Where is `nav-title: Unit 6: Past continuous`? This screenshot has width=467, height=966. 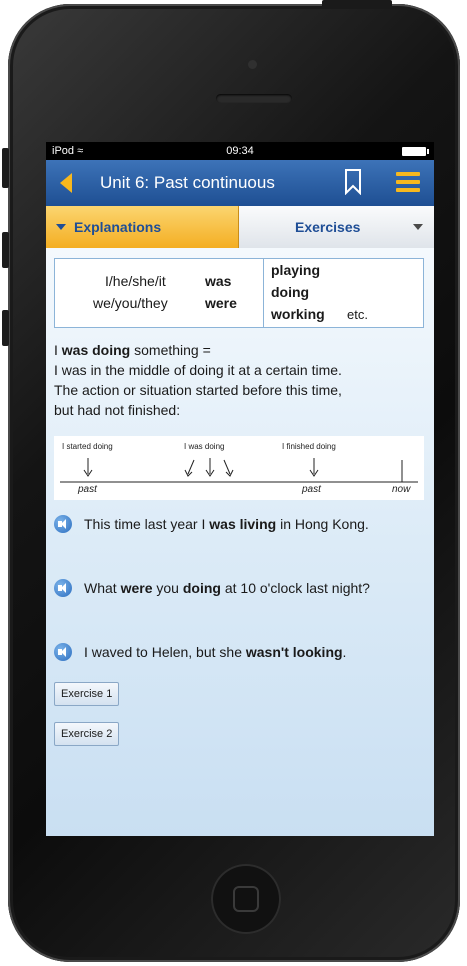
nav-title: Unit 6: Past continuous is located at coordinates (187, 182).